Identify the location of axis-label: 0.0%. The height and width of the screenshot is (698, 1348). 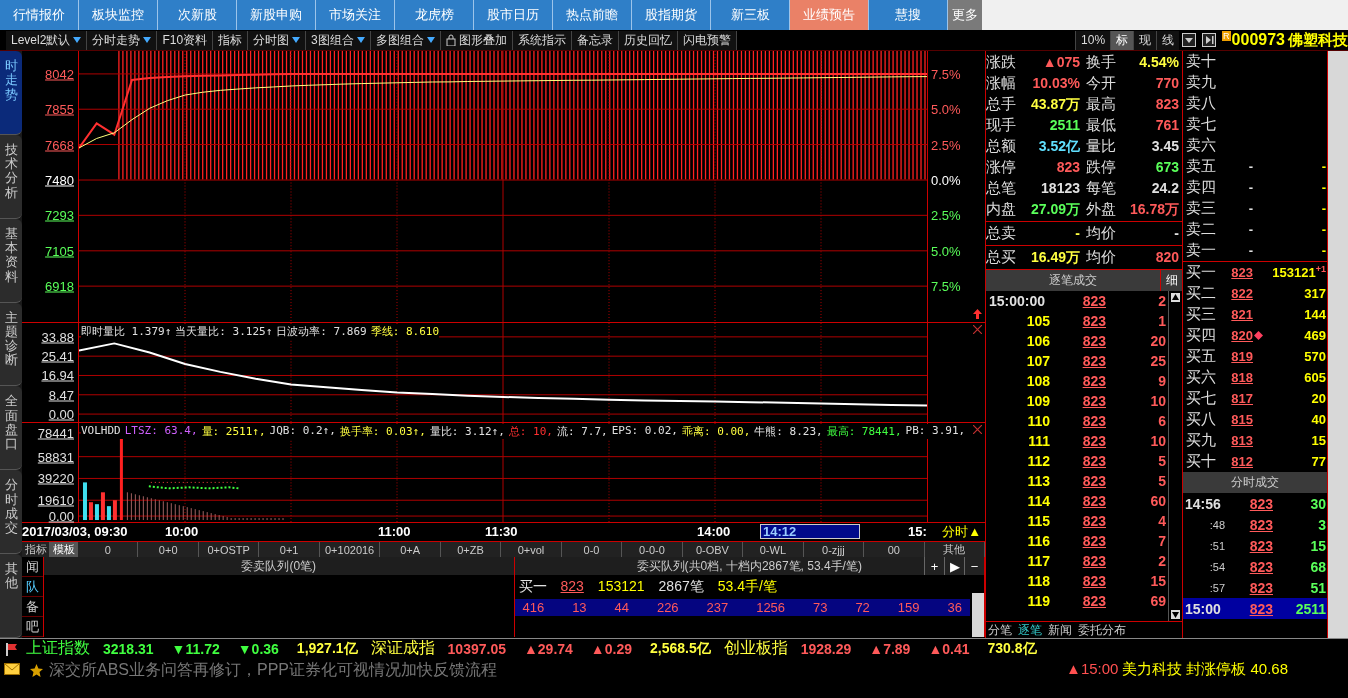
(946, 180).